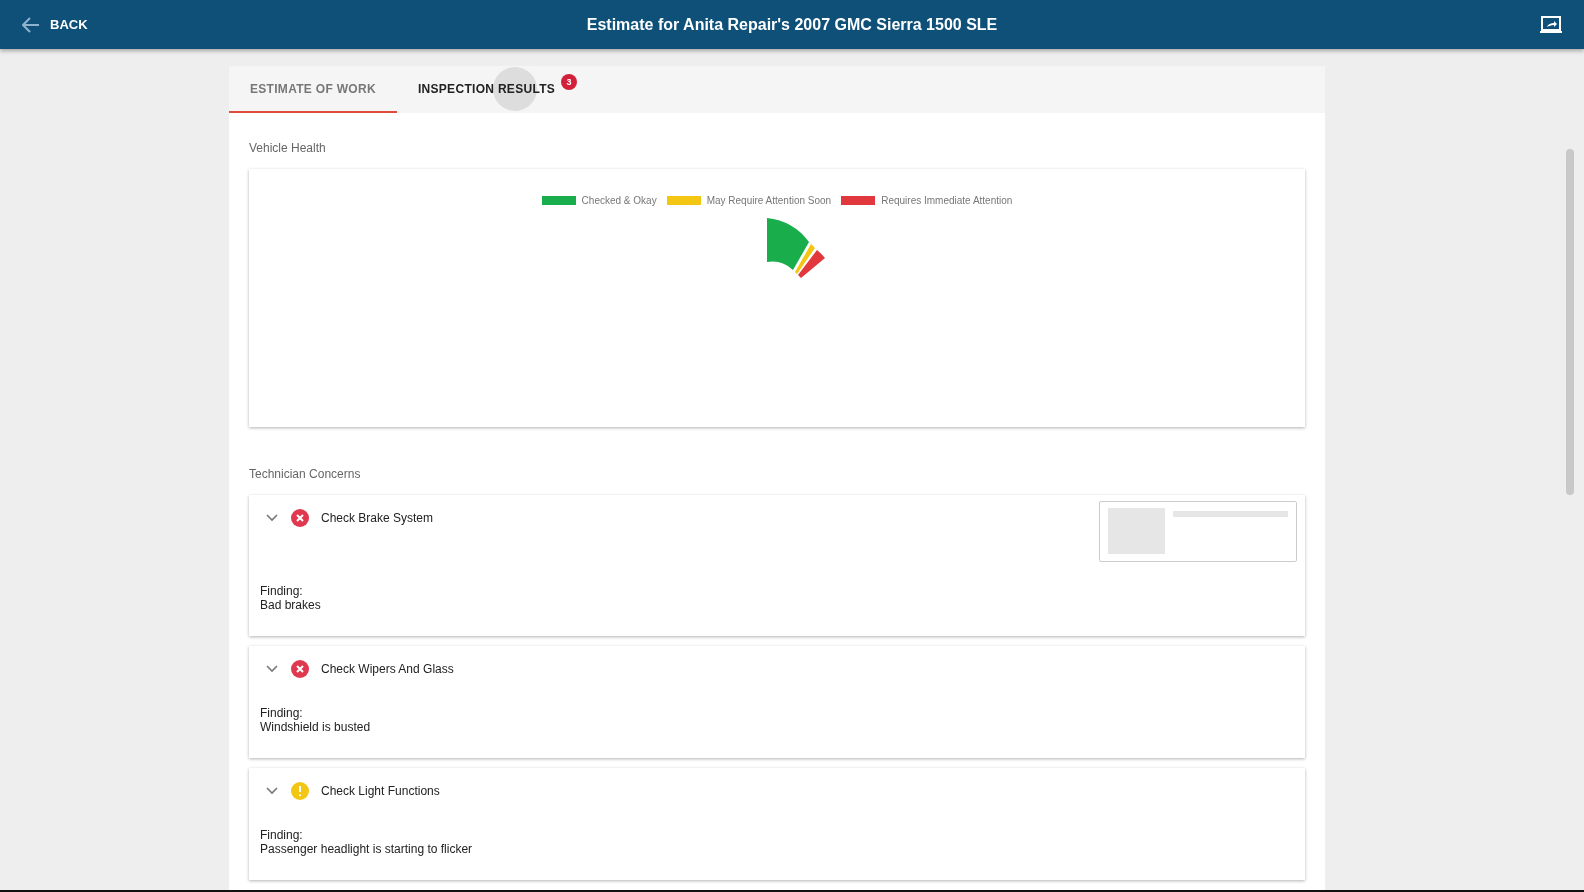 The image size is (1584, 892). Describe the element at coordinates (31, 24) in the screenshot. I see `back-arrow-icon` at that location.